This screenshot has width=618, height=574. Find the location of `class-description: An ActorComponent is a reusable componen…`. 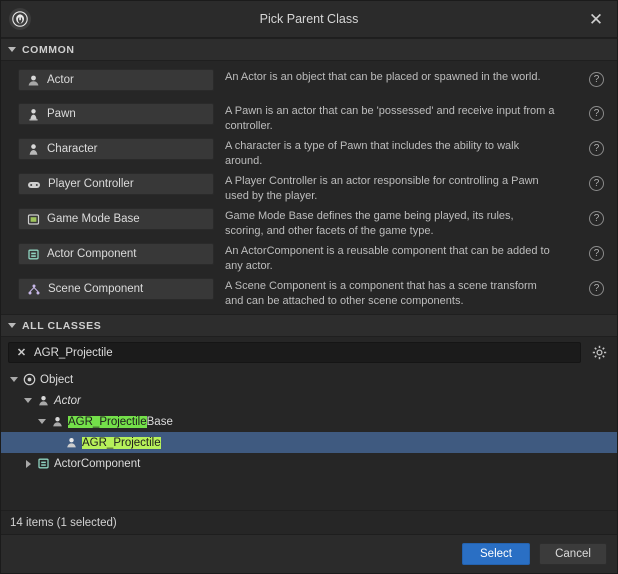

class-description: An ActorComponent is a reusable componen… is located at coordinates (387, 258).